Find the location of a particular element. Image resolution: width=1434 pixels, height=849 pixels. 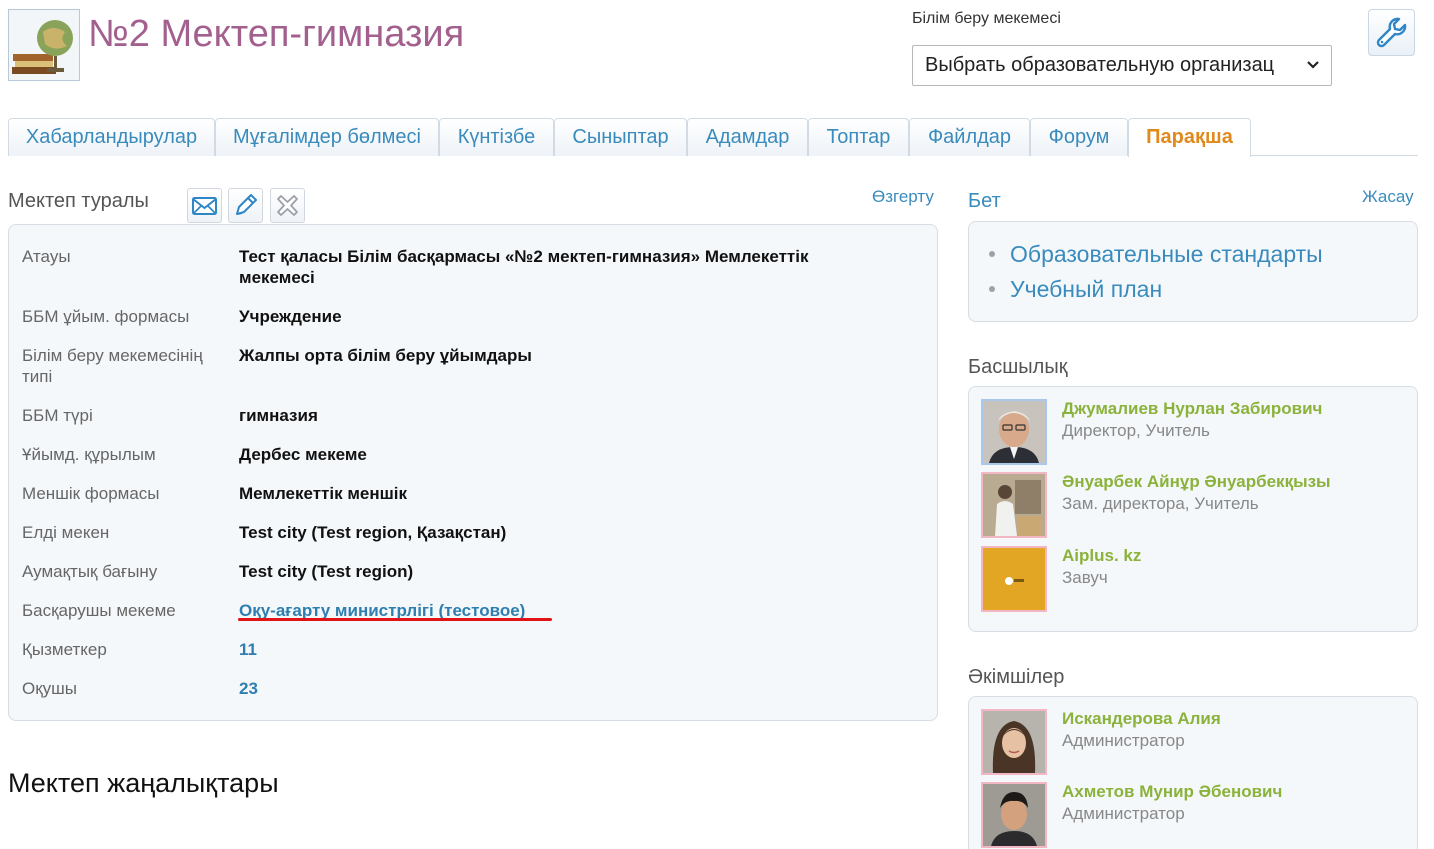

tab-calendar: Күнтізбе is located at coordinates (496, 137).